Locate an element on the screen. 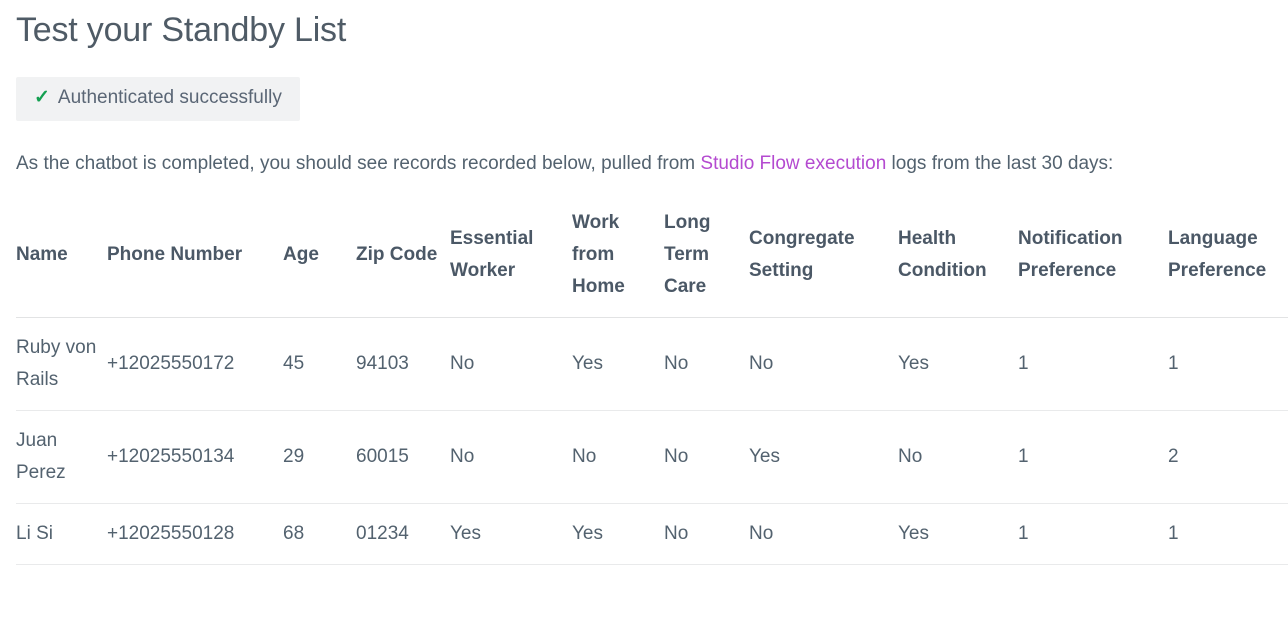 Image resolution: width=1288 pixels, height=640 pixels. column-header-work-from-home: Work from Home is located at coordinates (618, 262).